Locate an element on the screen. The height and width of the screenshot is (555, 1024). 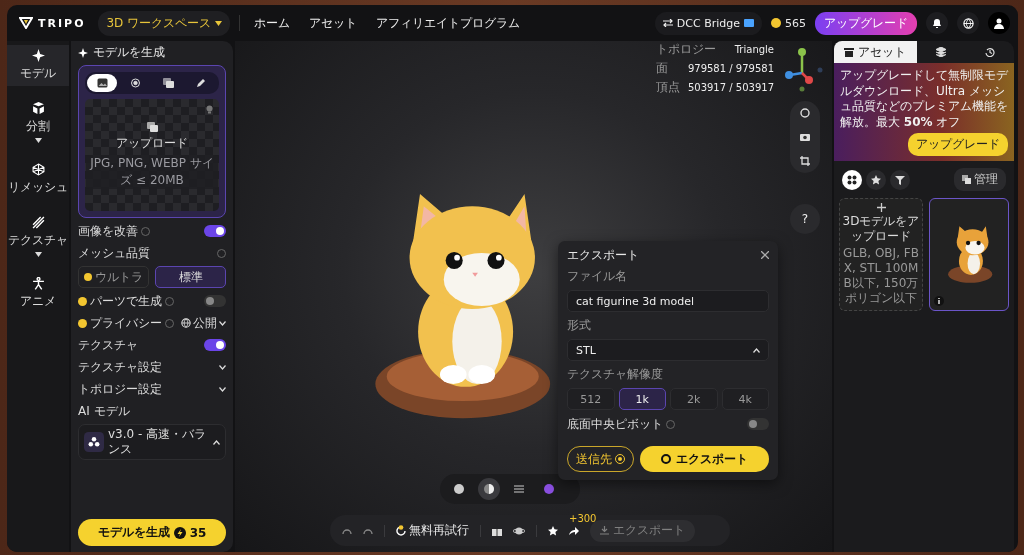
free-retry-button: 無料再試行 is located at coordinates (432, 530).